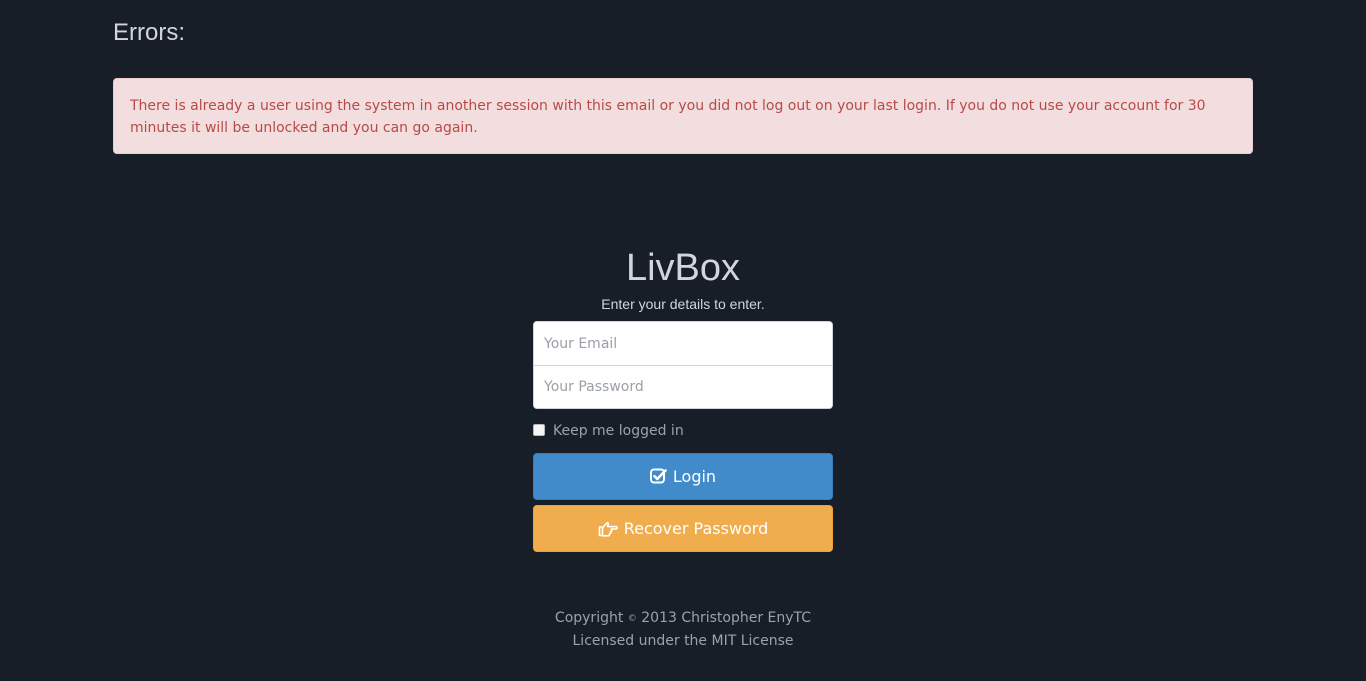 This screenshot has height=681, width=1366. Describe the element at coordinates (683, 268) in the screenshot. I see `app-title: LivBox` at that location.